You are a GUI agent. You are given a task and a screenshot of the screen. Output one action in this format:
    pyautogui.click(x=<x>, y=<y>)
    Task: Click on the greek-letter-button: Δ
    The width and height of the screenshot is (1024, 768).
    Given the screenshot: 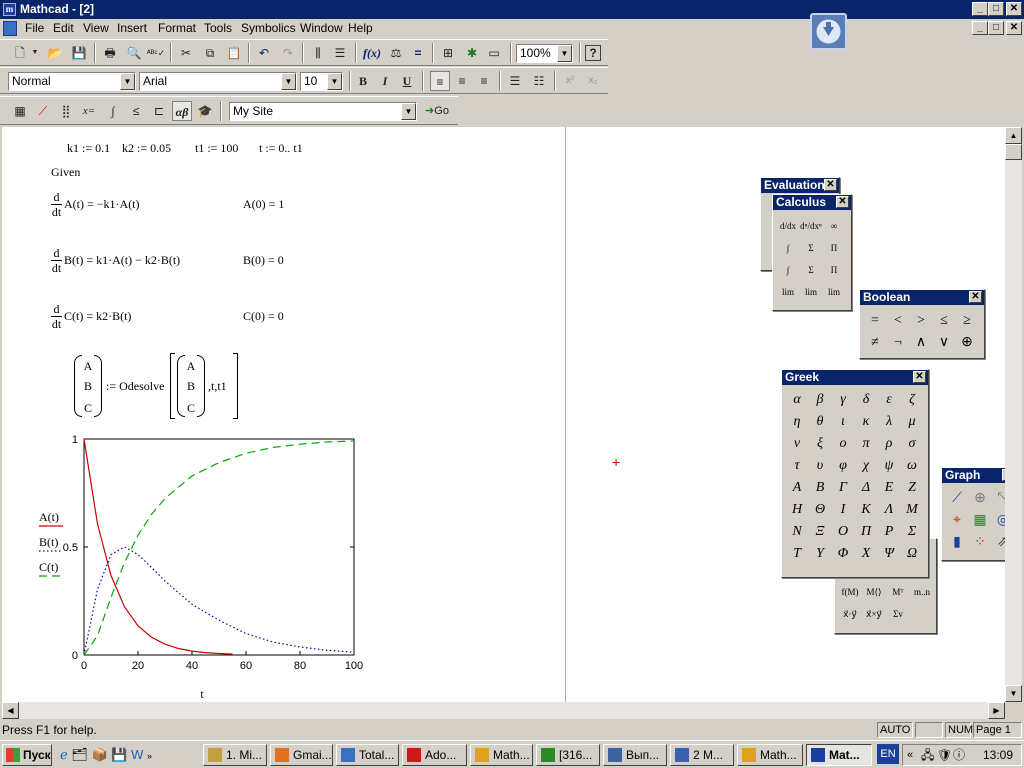 What is the action you would take?
    pyautogui.click(x=866, y=488)
    